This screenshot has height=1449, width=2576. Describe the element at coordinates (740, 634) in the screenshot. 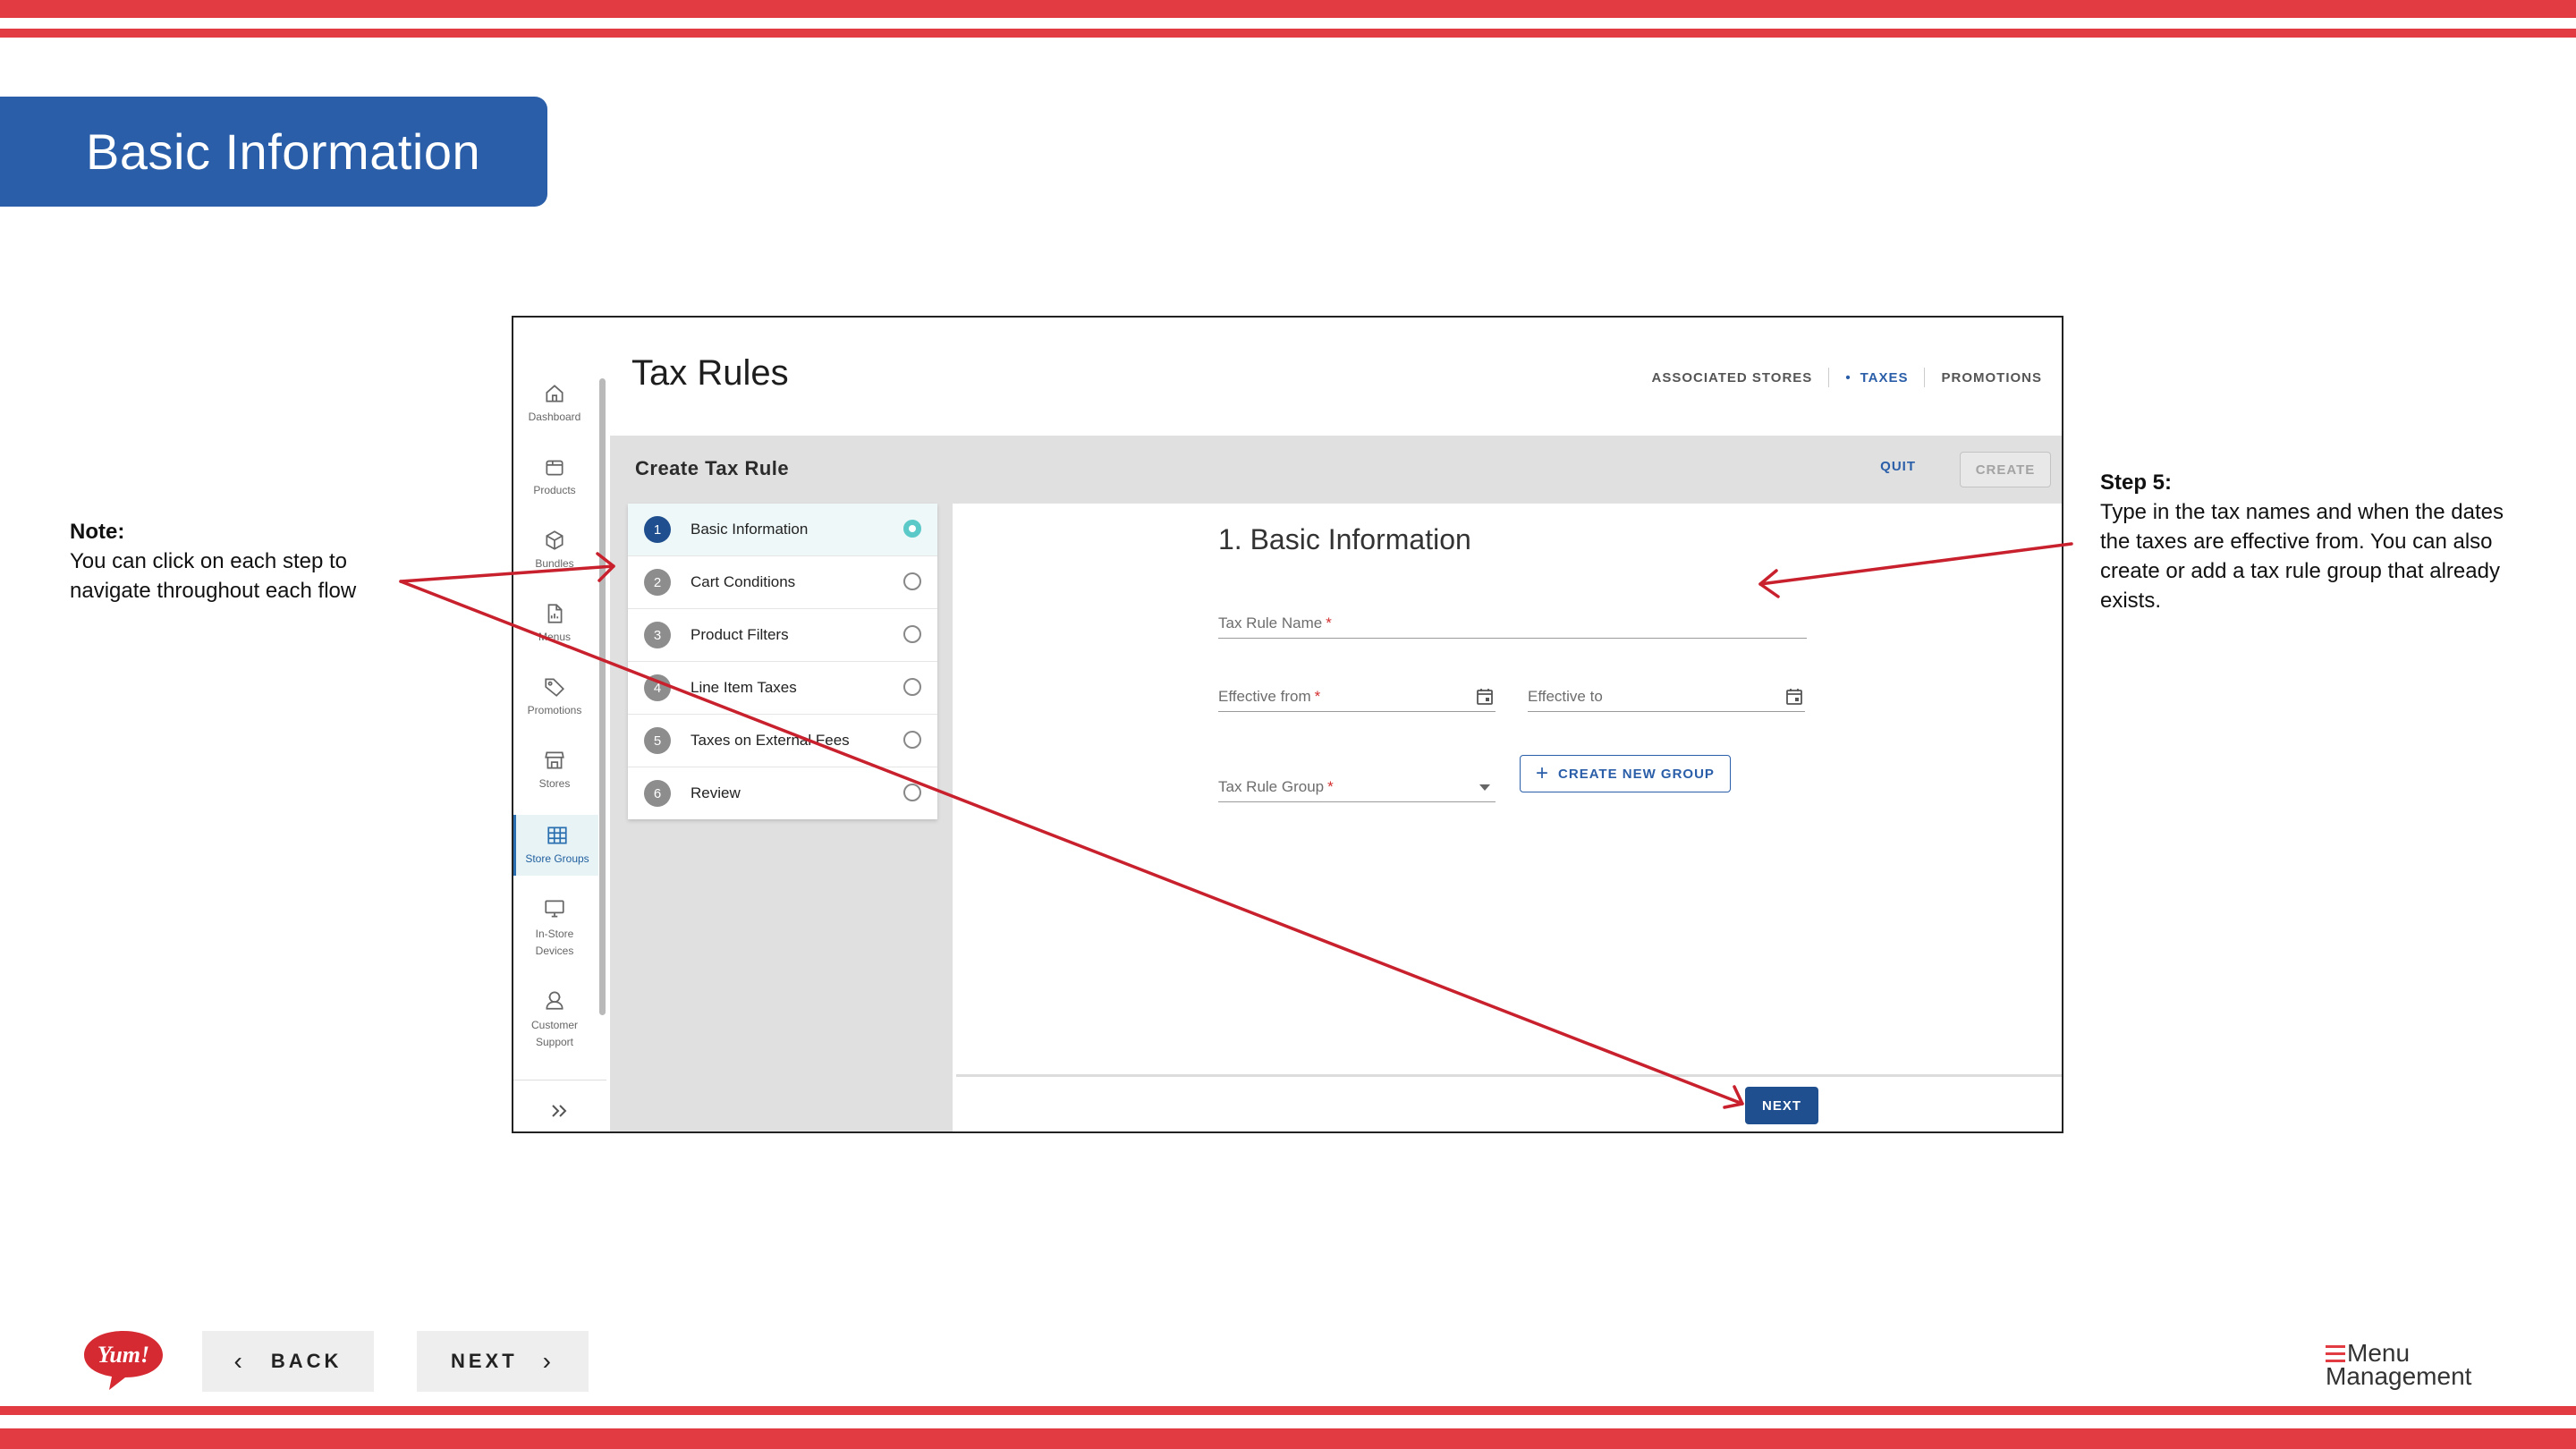

I see `step-label: Product Filters` at that location.